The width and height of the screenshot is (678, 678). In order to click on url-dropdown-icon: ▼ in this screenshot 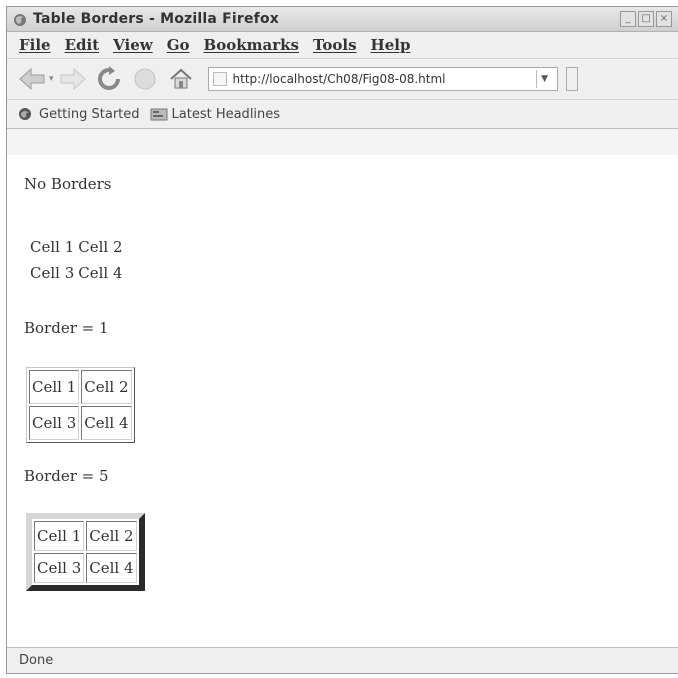, I will do `click(544, 79)`.